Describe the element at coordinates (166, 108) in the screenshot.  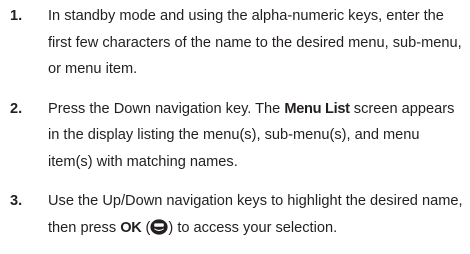
I see `step-text-before: Press the Down navigation key. The` at that location.